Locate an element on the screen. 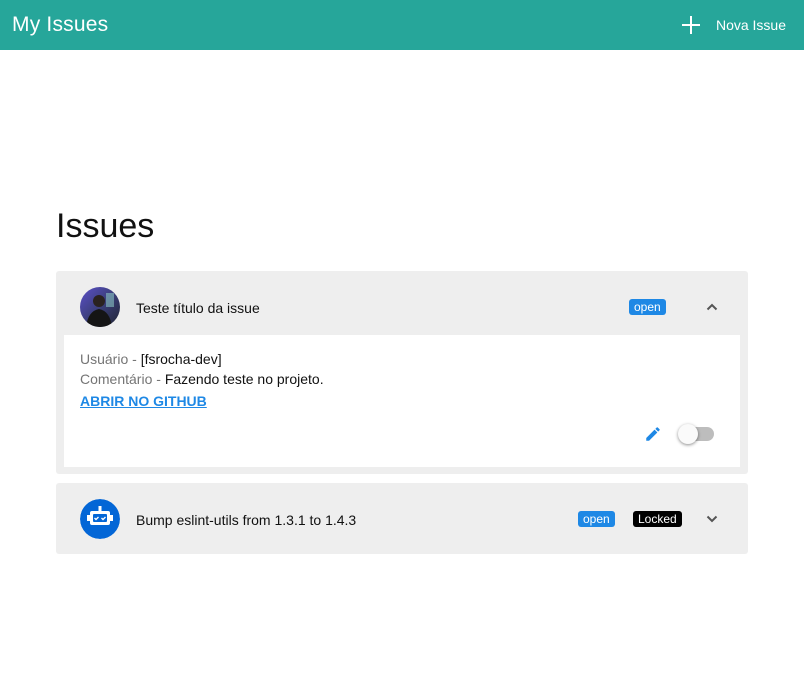 The width and height of the screenshot is (804, 696). toggle-thumb is located at coordinates (688, 434).